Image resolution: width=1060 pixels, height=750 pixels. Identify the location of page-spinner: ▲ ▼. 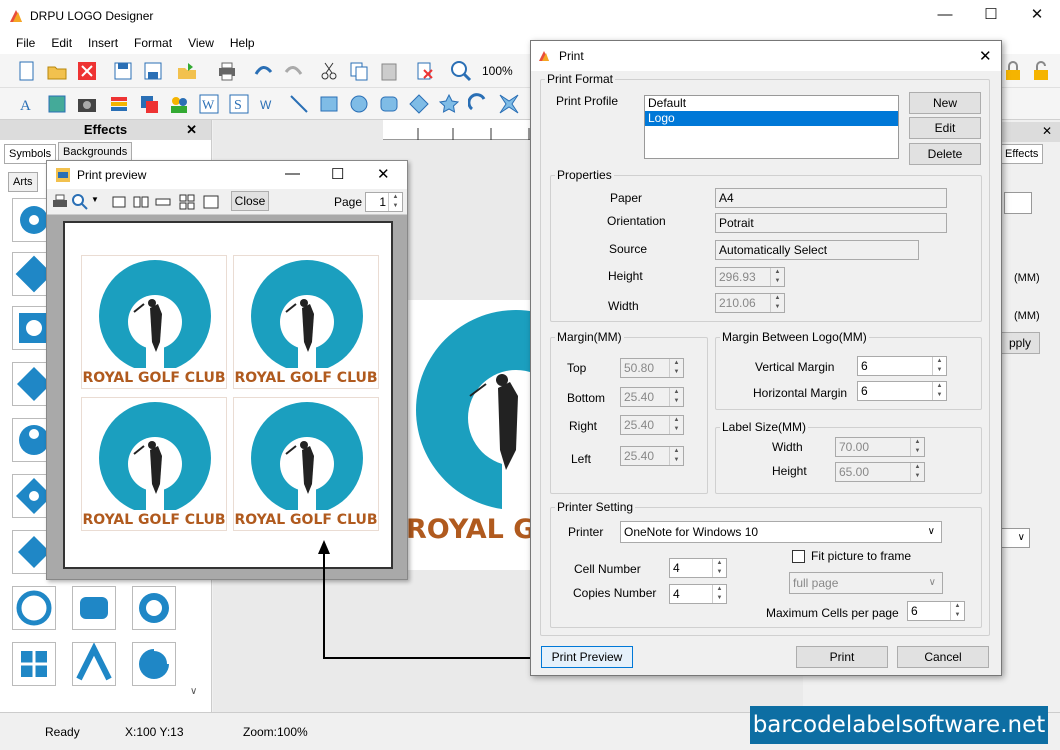
(395, 202).